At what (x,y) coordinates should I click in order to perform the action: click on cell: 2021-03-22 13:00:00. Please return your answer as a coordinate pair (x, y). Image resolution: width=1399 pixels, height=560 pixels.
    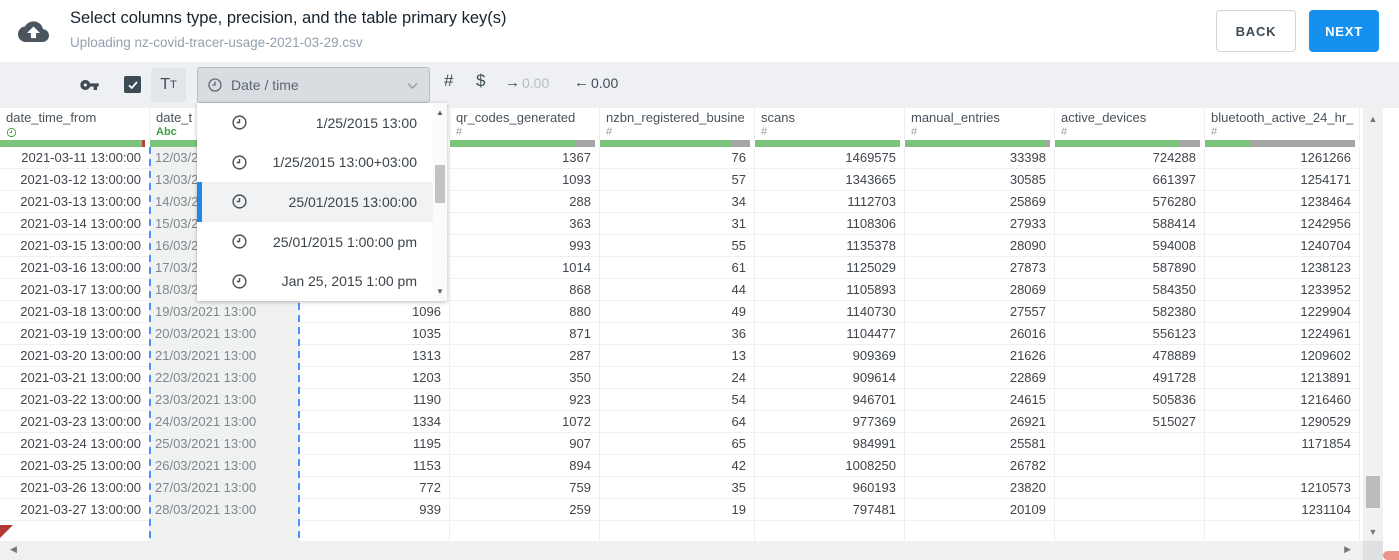
    Looking at the image, I should click on (75, 399).